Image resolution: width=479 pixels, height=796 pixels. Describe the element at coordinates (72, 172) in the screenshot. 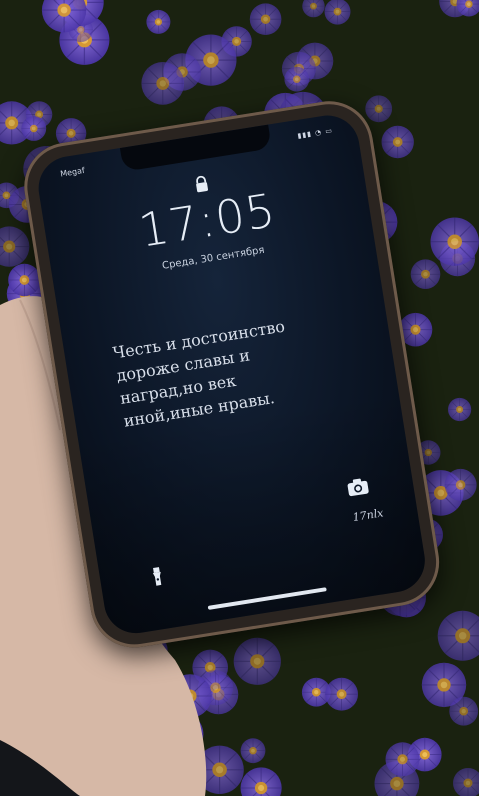

I see `carrier-label: Megaf` at that location.